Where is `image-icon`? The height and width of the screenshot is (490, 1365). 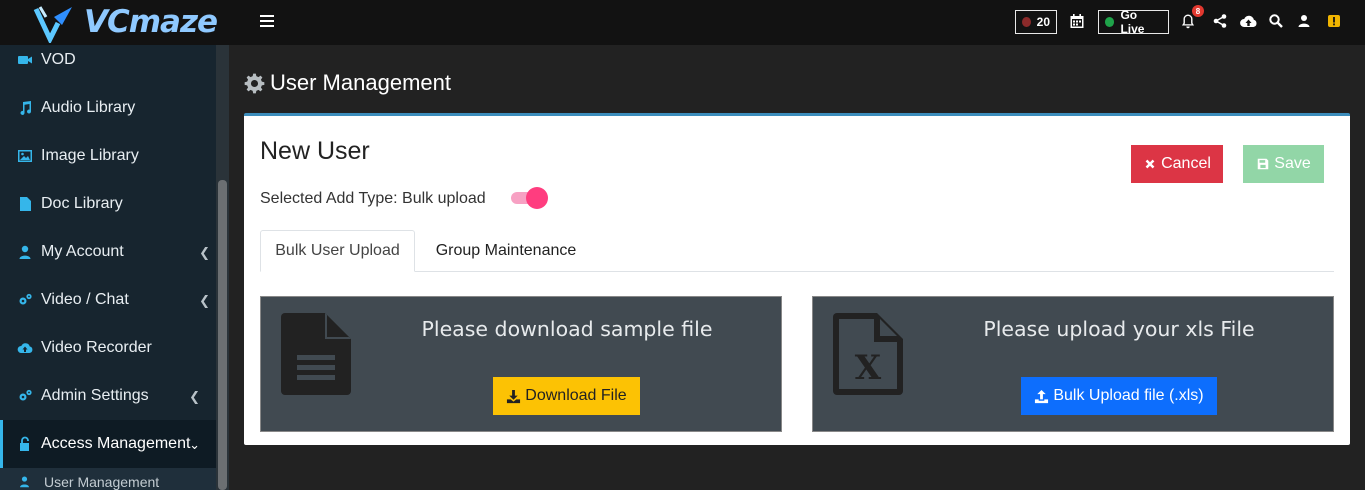 image-icon is located at coordinates (25, 156).